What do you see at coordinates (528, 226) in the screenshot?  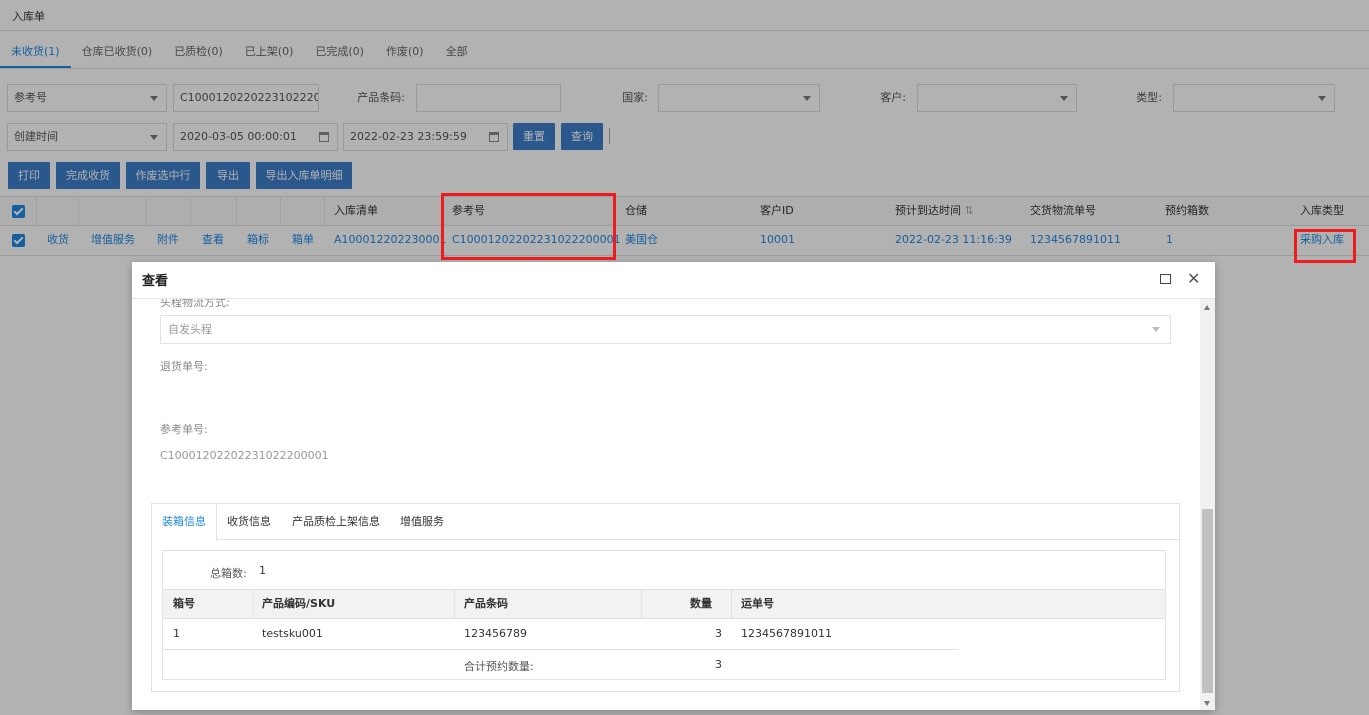 I see `highlight-ref-no` at bounding box center [528, 226].